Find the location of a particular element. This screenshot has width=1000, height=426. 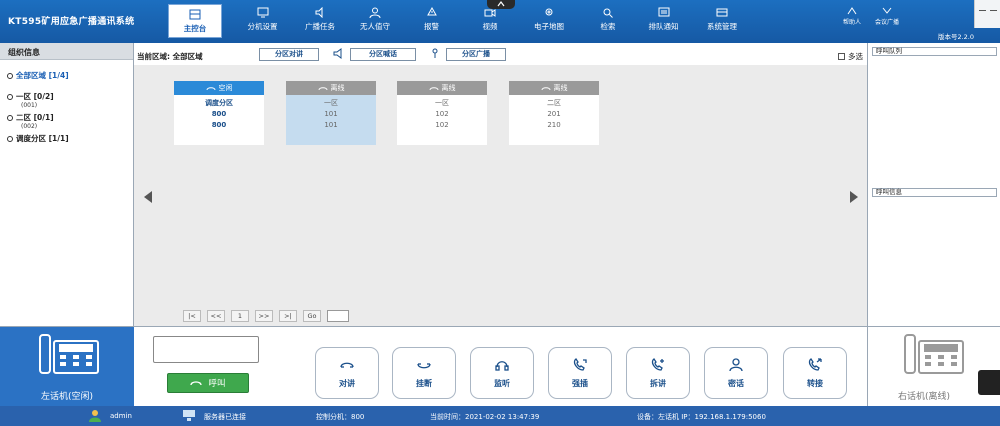

page-jump-input is located at coordinates (338, 316).